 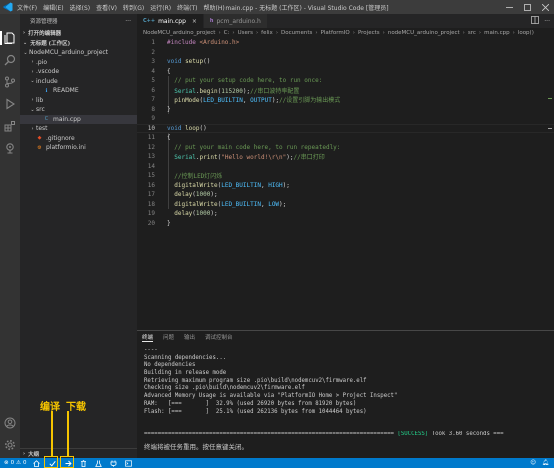 I want to click on test-button, so click(x=98, y=463).